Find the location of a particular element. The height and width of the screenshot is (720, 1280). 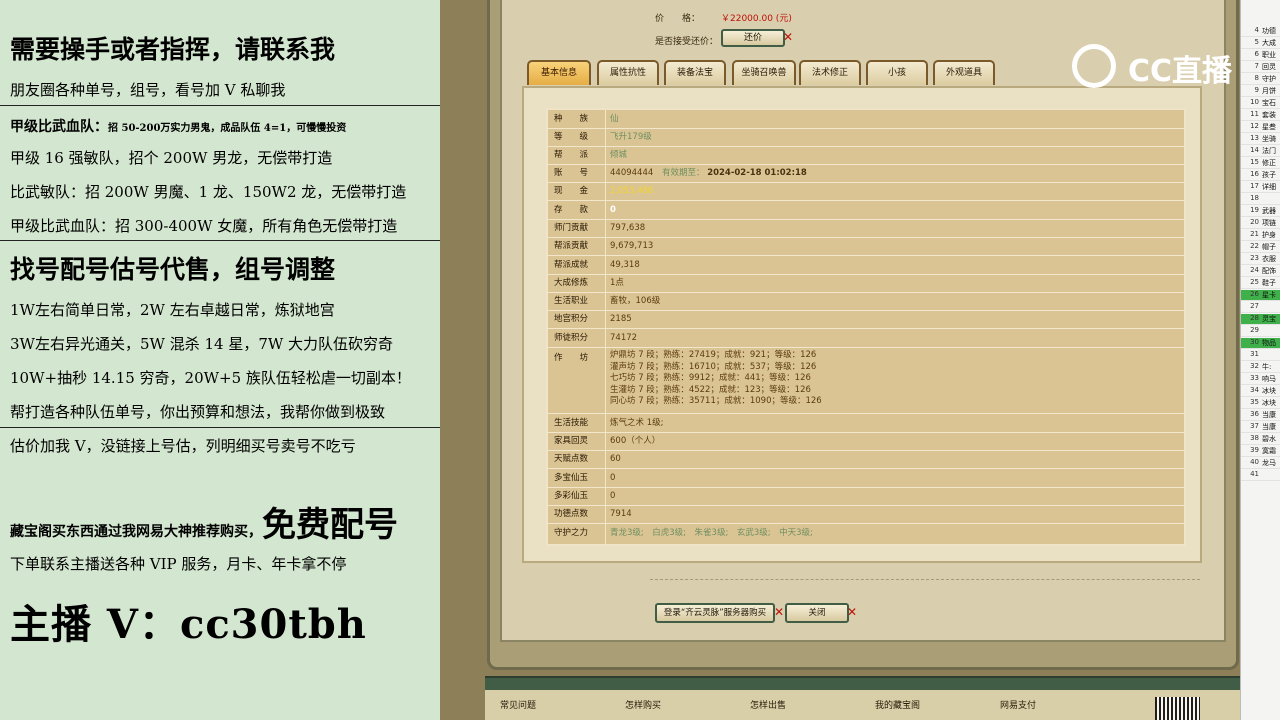

close-button: 关闭 is located at coordinates (817, 613).